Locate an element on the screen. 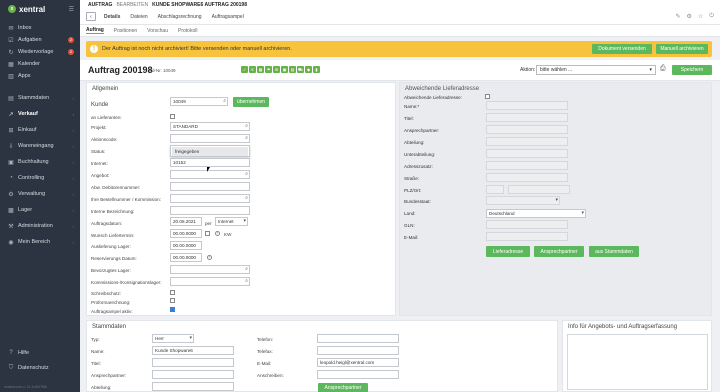 The image size is (720, 392). abw-lieferadresse-checkbox is located at coordinates (487, 96).